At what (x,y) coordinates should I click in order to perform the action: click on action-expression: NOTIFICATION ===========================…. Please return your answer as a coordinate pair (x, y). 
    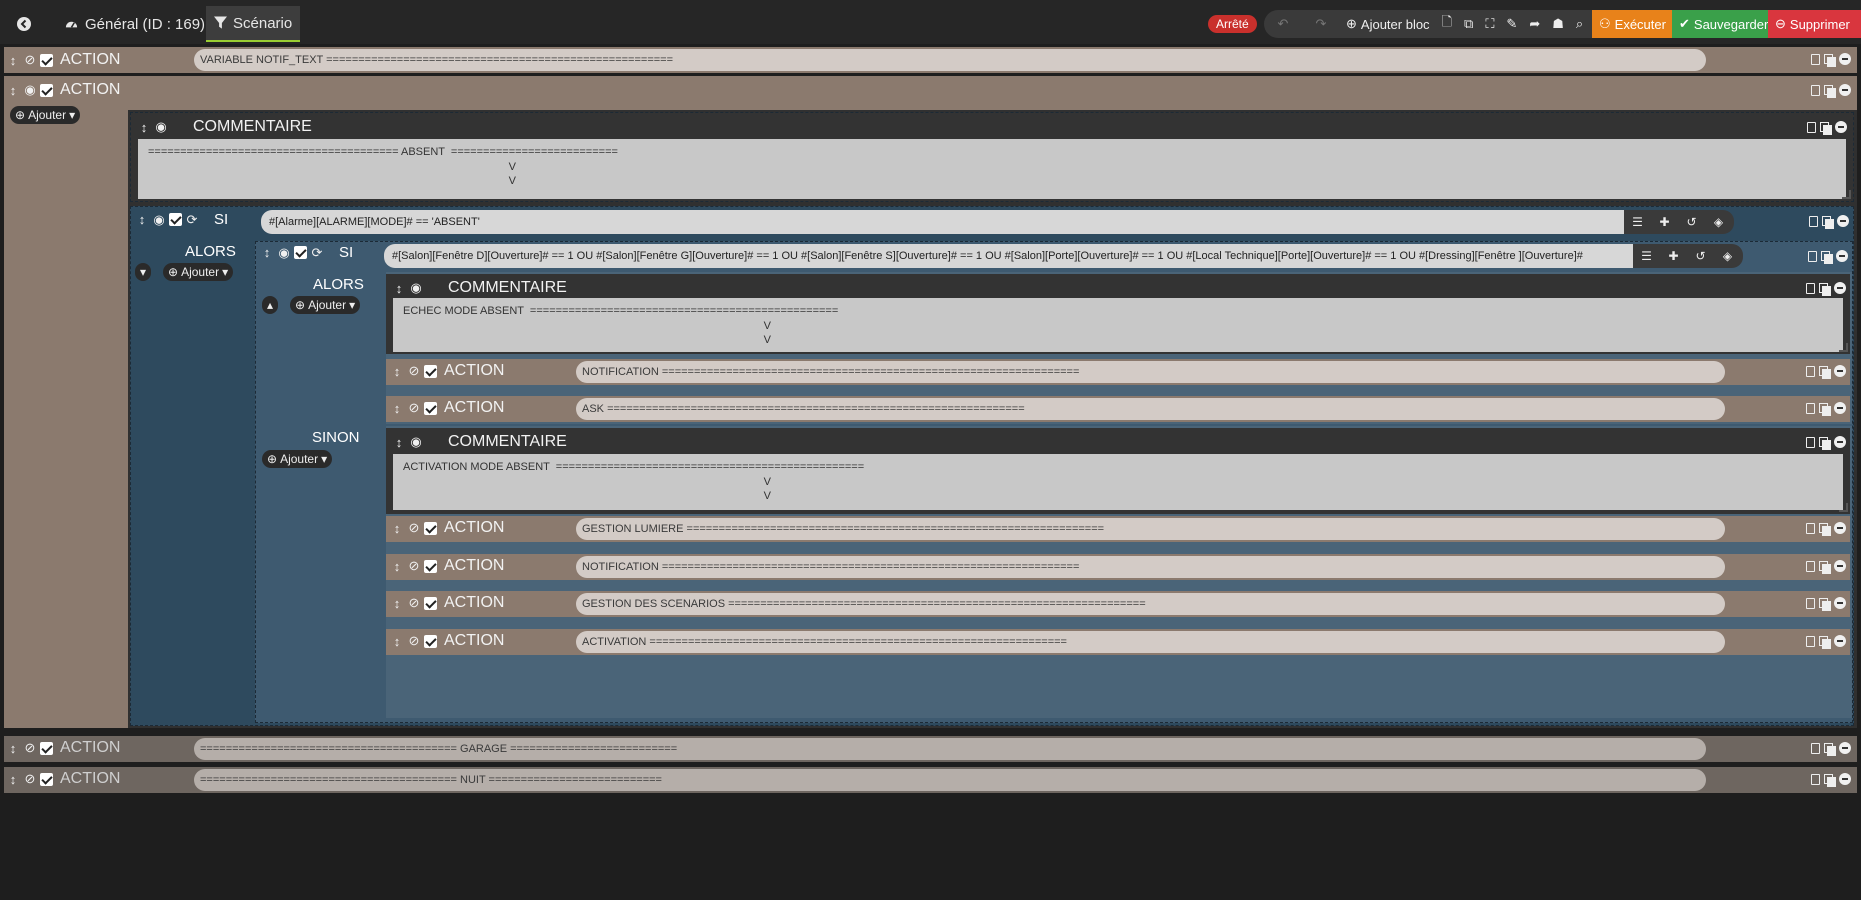
    Looking at the image, I should click on (1150, 567).